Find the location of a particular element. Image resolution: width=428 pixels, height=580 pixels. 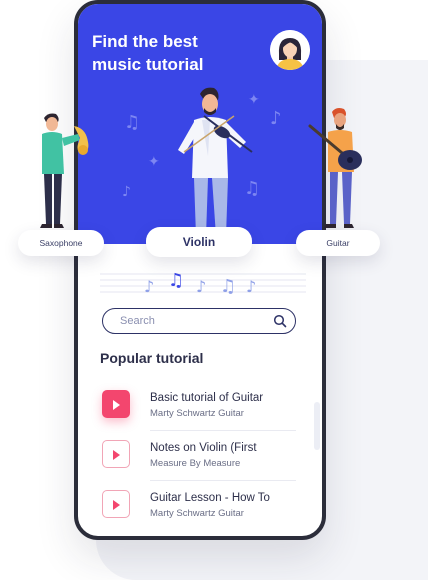

scrollbar is located at coordinates (317, 426).